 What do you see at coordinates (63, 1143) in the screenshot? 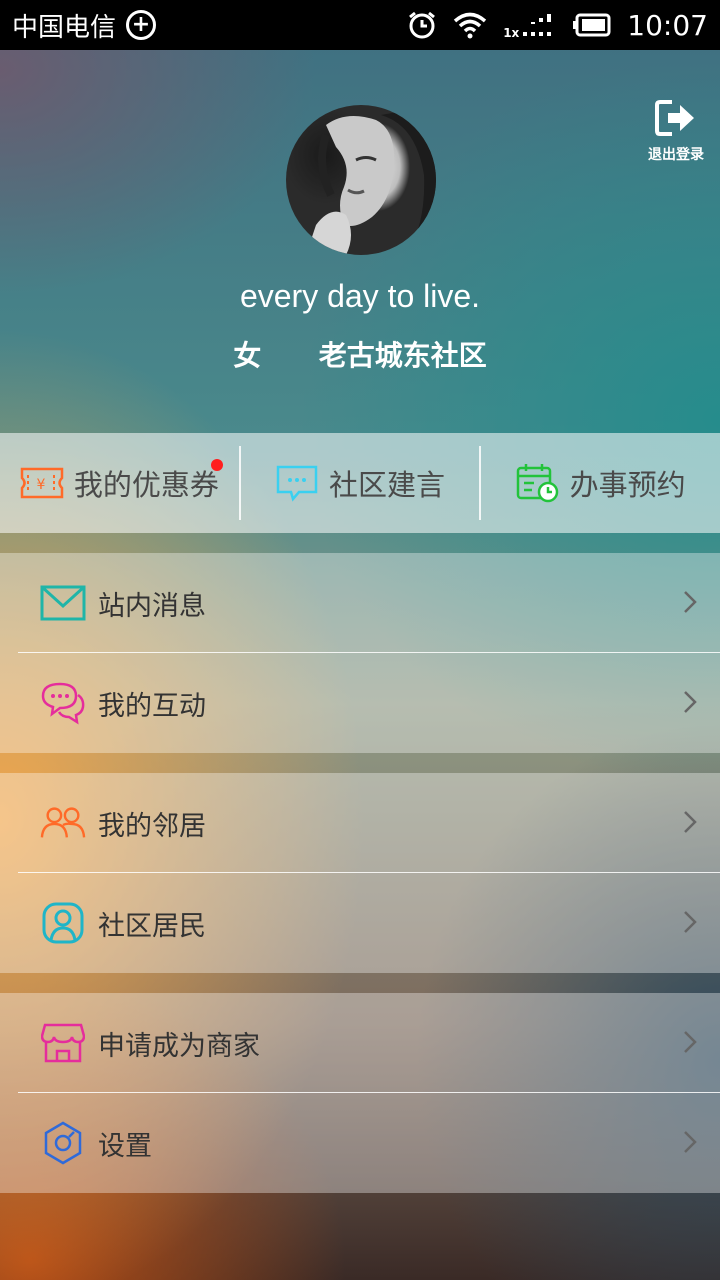
I see `settings-icon` at bounding box center [63, 1143].